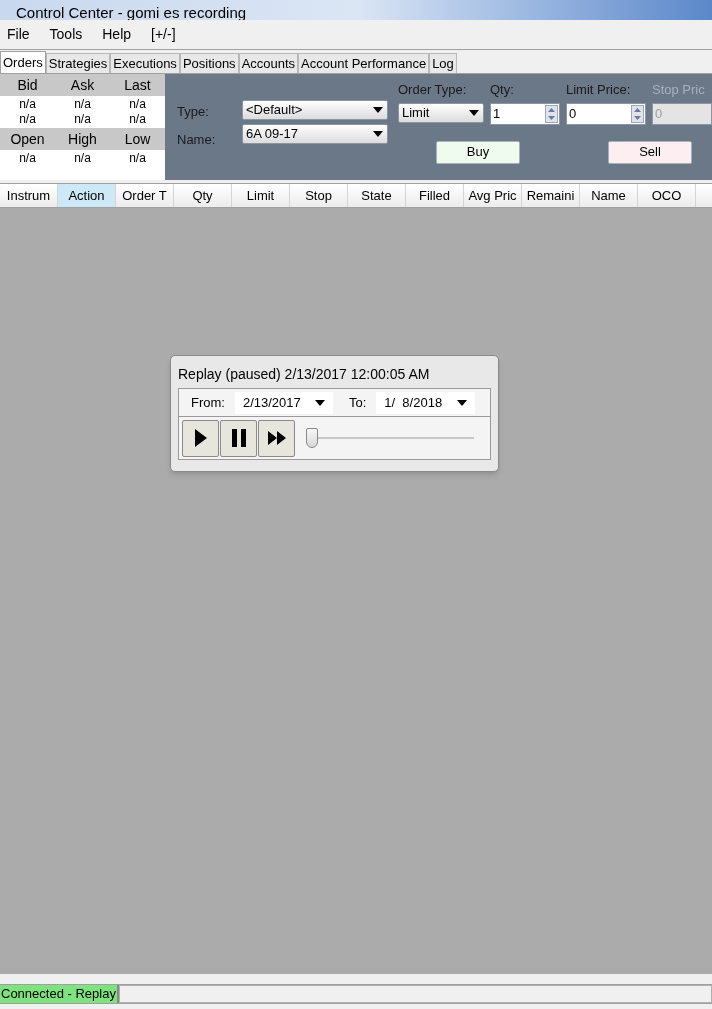 The image size is (712, 1009). Describe the element at coordinates (200, 438) in the screenshot. I see `play-button` at that location.